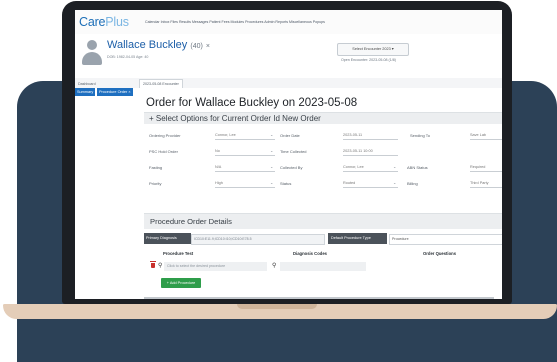 This screenshot has height=362, width=557. What do you see at coordinates (161, 83) in the screenshot?
I see `tab-encounter: 2023-05-08 Encounter` at bounding box center [161, 83].